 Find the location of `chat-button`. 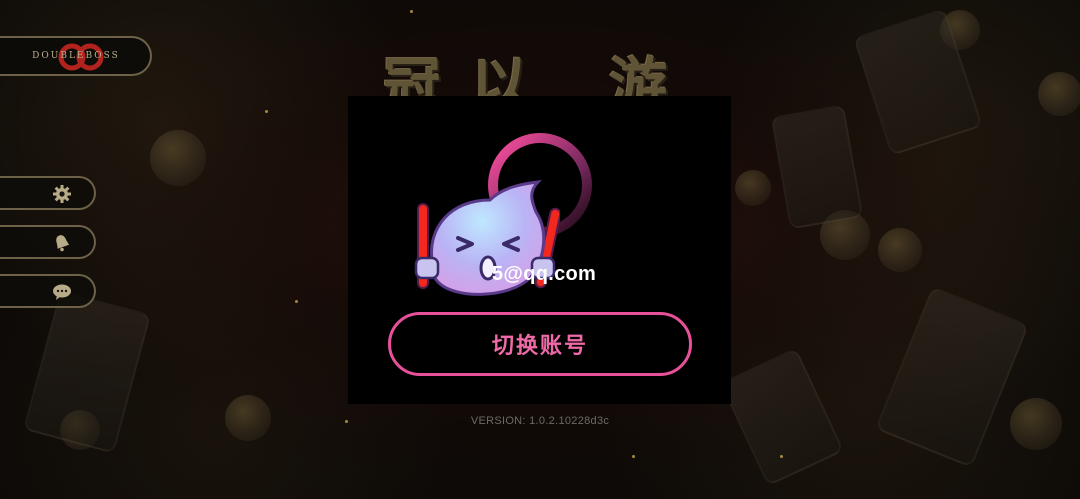

chat-button is located at coordinates (48, 291).